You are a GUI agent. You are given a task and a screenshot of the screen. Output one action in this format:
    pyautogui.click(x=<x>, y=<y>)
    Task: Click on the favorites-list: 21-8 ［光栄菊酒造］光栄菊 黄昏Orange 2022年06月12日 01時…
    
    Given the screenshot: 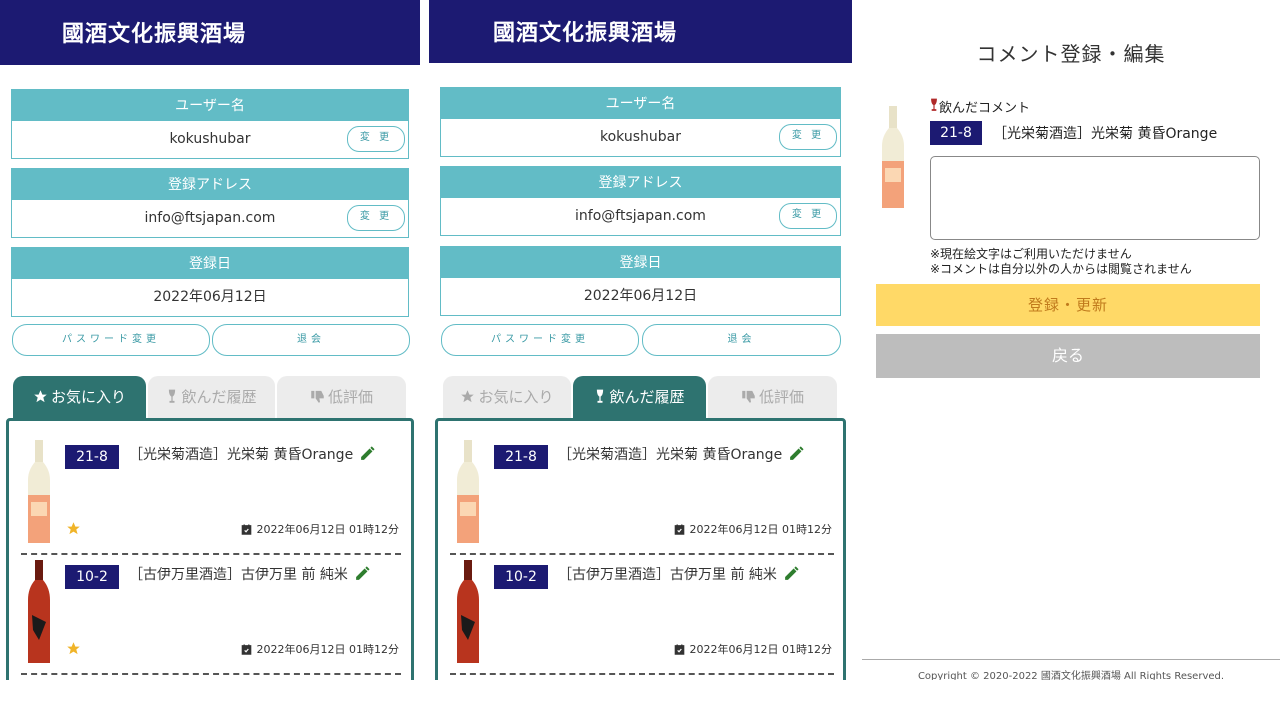 What is the action you would take?
    pyautogui.click(x=210, y=549)
    